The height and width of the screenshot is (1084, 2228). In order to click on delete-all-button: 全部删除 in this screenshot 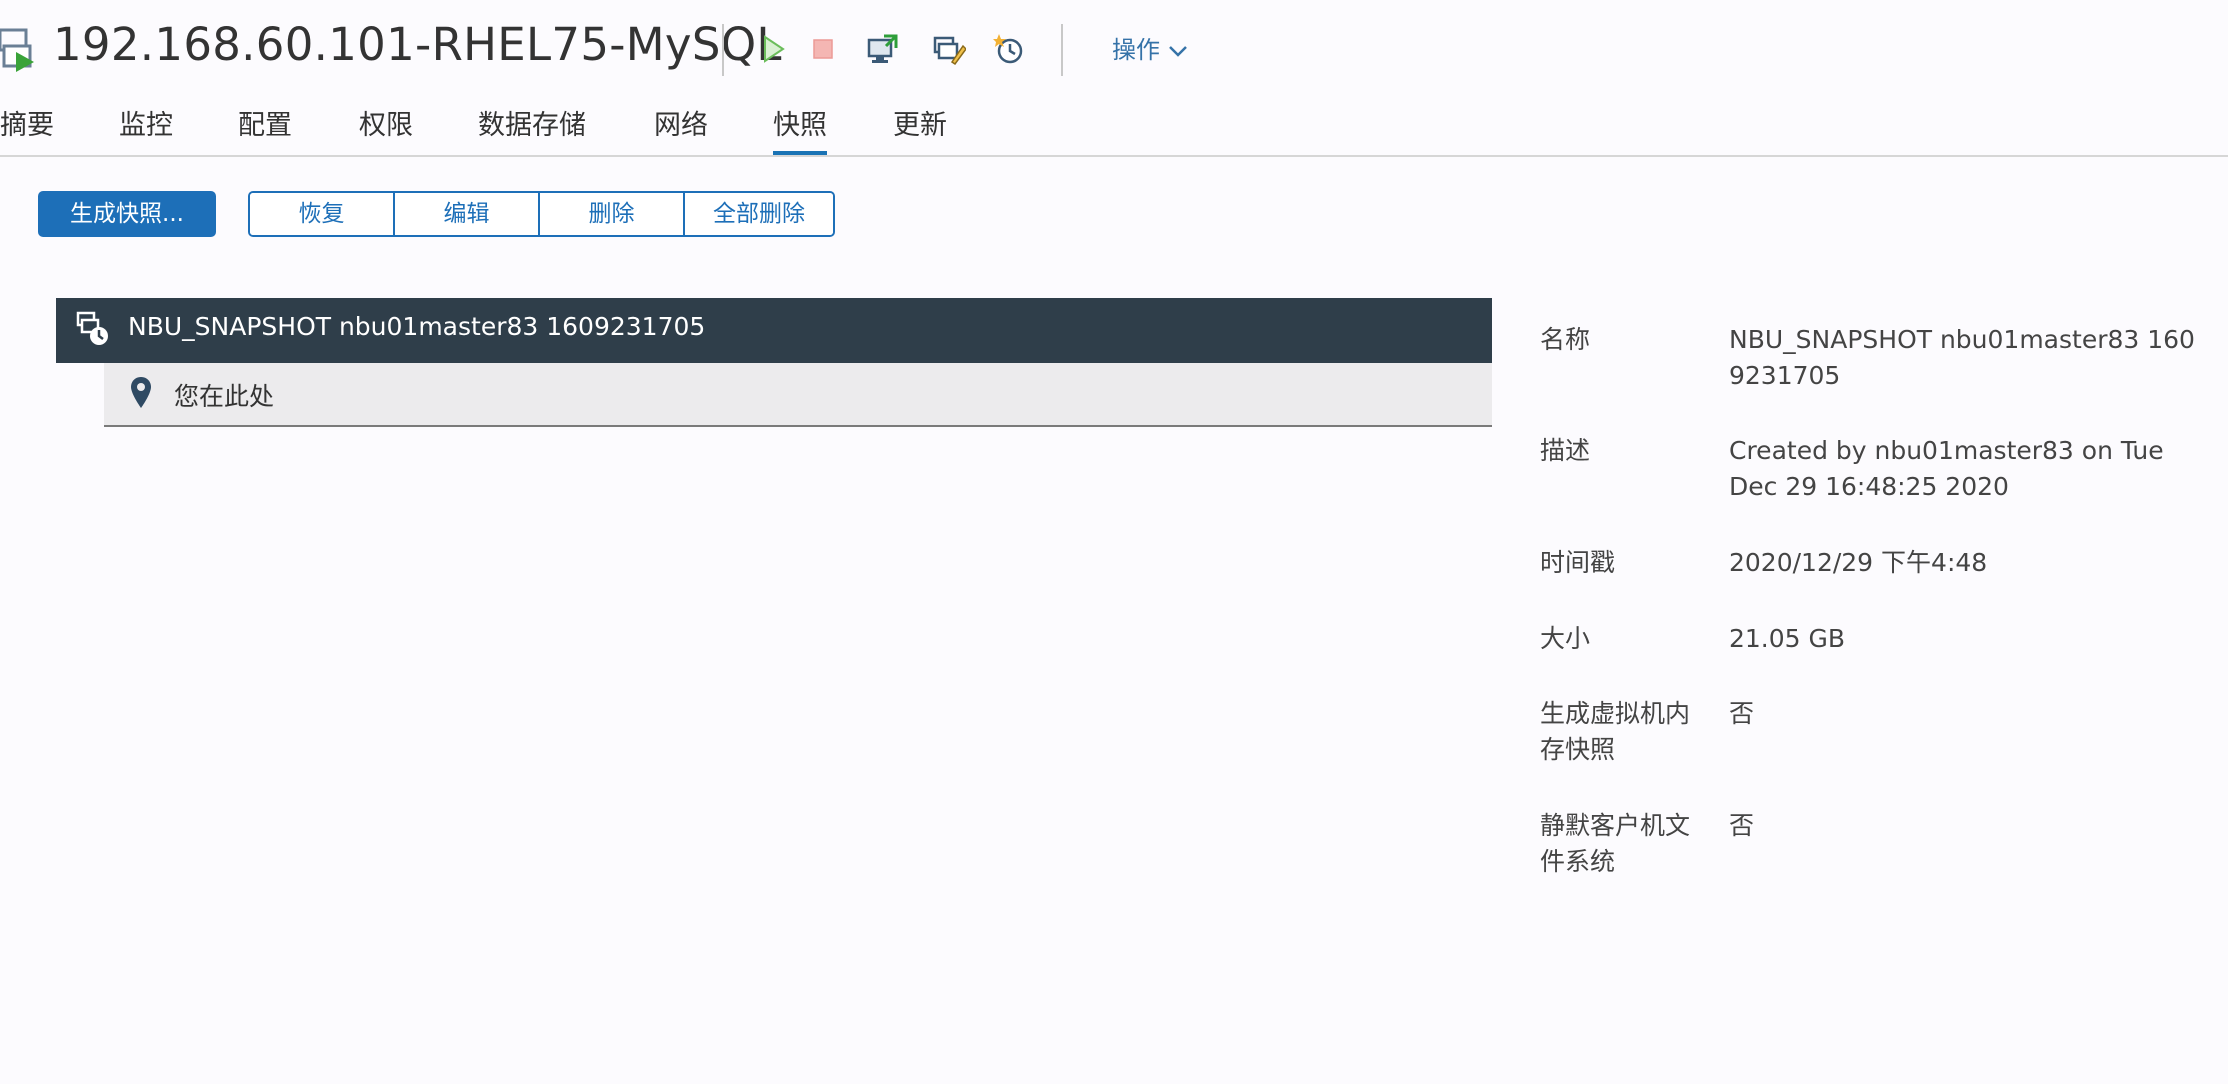, I will do `click(758, 214)`.